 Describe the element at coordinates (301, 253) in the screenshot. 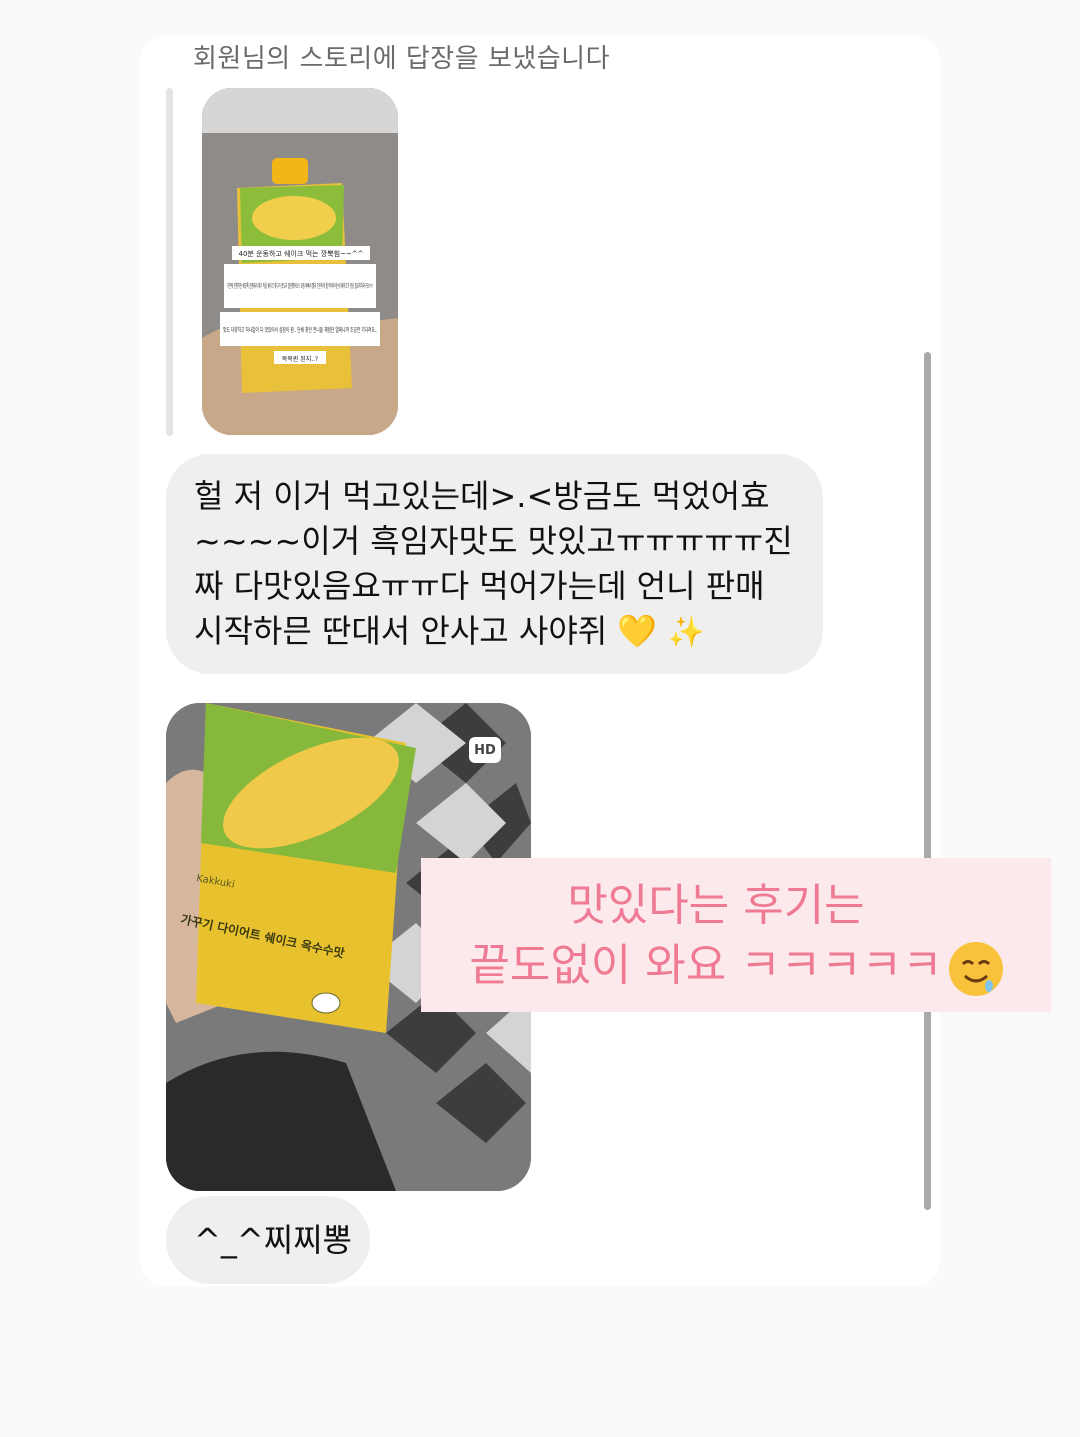

I see `story-text-1: 40분 운동하고 쉐이크 먹는 깡뿍힘~~^^` at that location.